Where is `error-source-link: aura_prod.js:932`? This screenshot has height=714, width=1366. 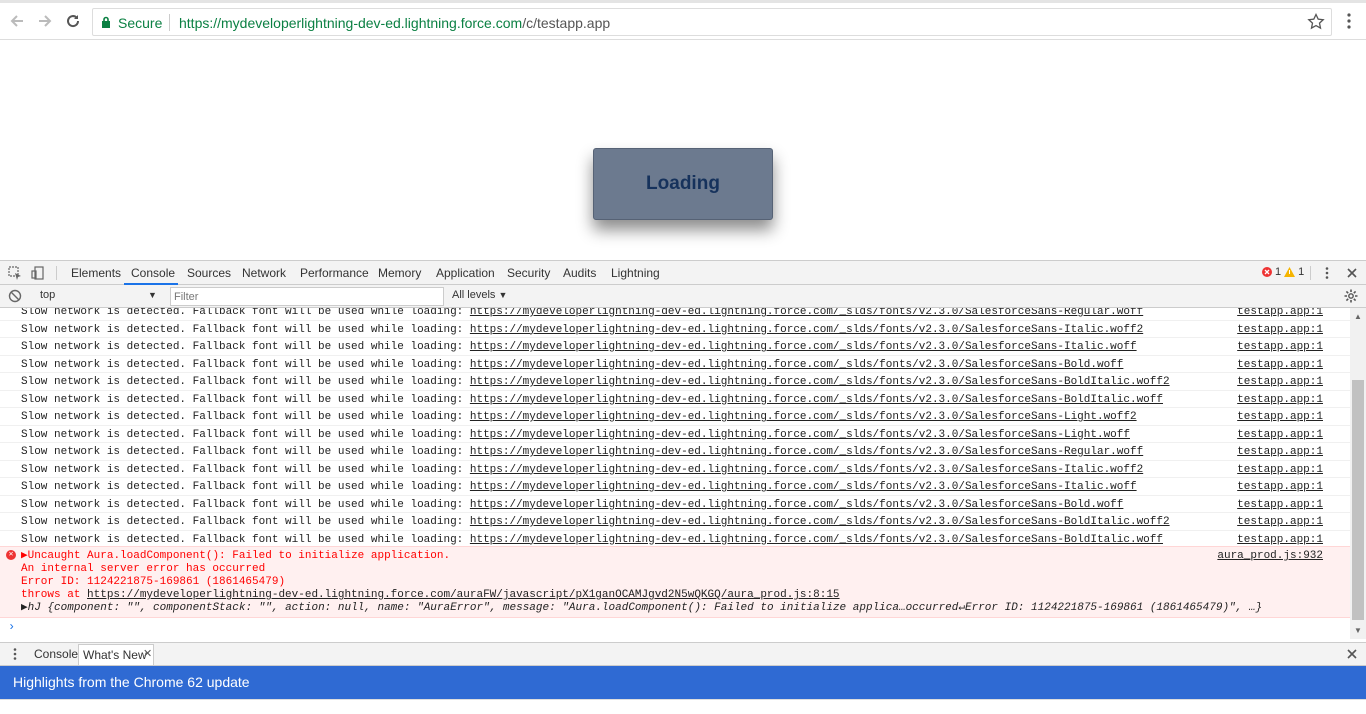 error-source-link: aura_prod.js:932 is located at coordinates (1270, 556).